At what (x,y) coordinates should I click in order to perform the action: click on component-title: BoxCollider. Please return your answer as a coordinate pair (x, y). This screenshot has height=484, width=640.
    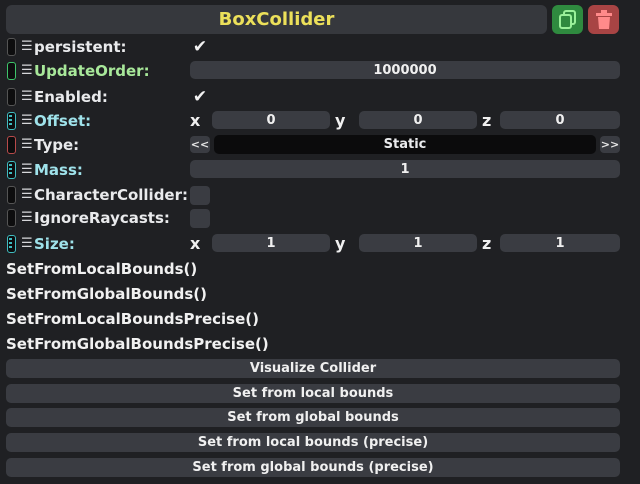
    Looking at the image, I should click on (276, 19).